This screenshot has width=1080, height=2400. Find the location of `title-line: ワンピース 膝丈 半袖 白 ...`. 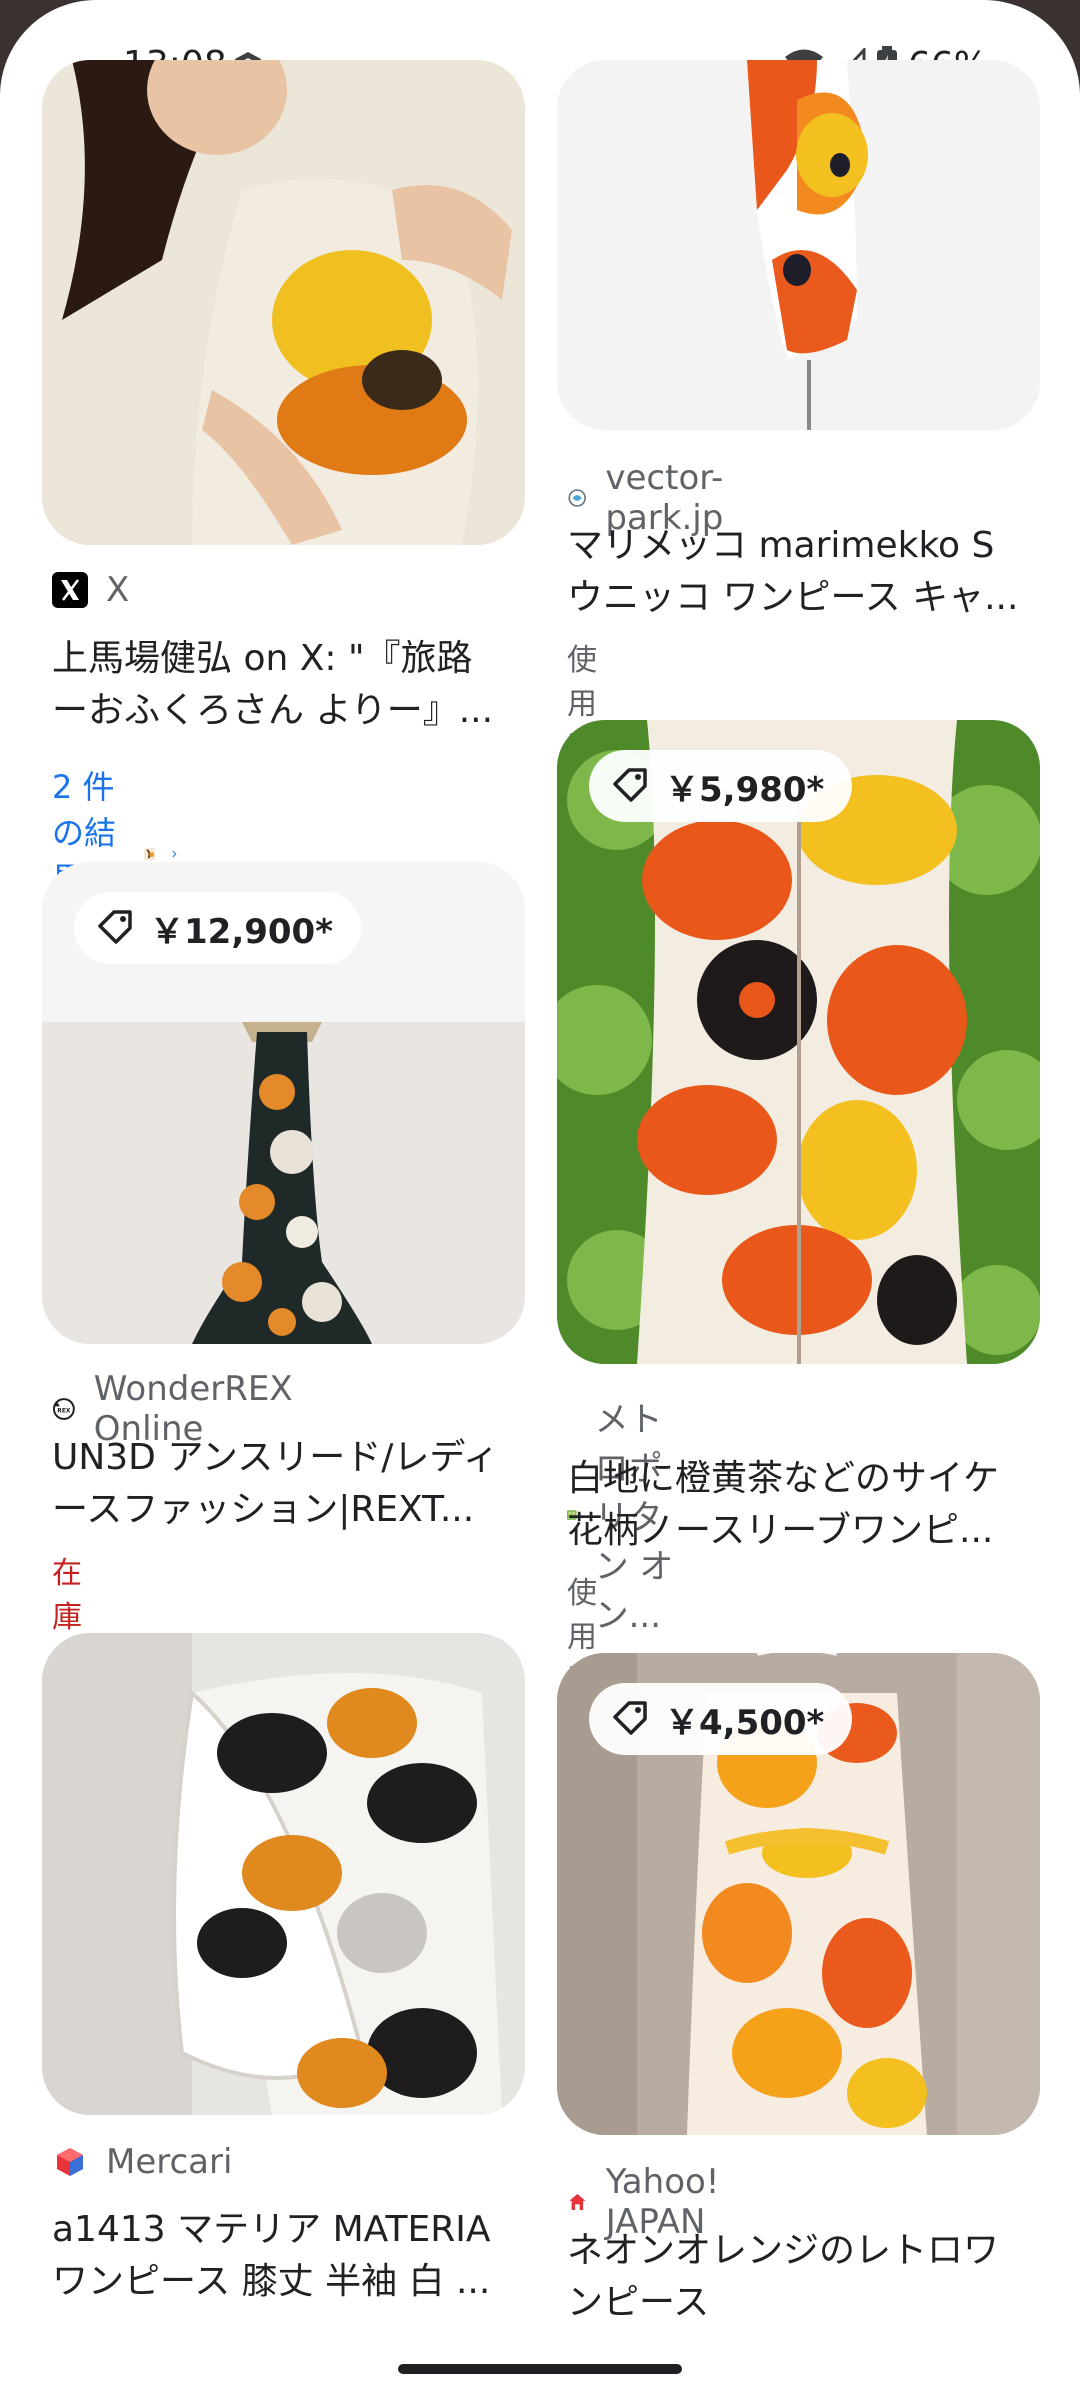

title-line: ワンピース 膝丈 半袖 白 ... is located at coordinates (271, 2281).